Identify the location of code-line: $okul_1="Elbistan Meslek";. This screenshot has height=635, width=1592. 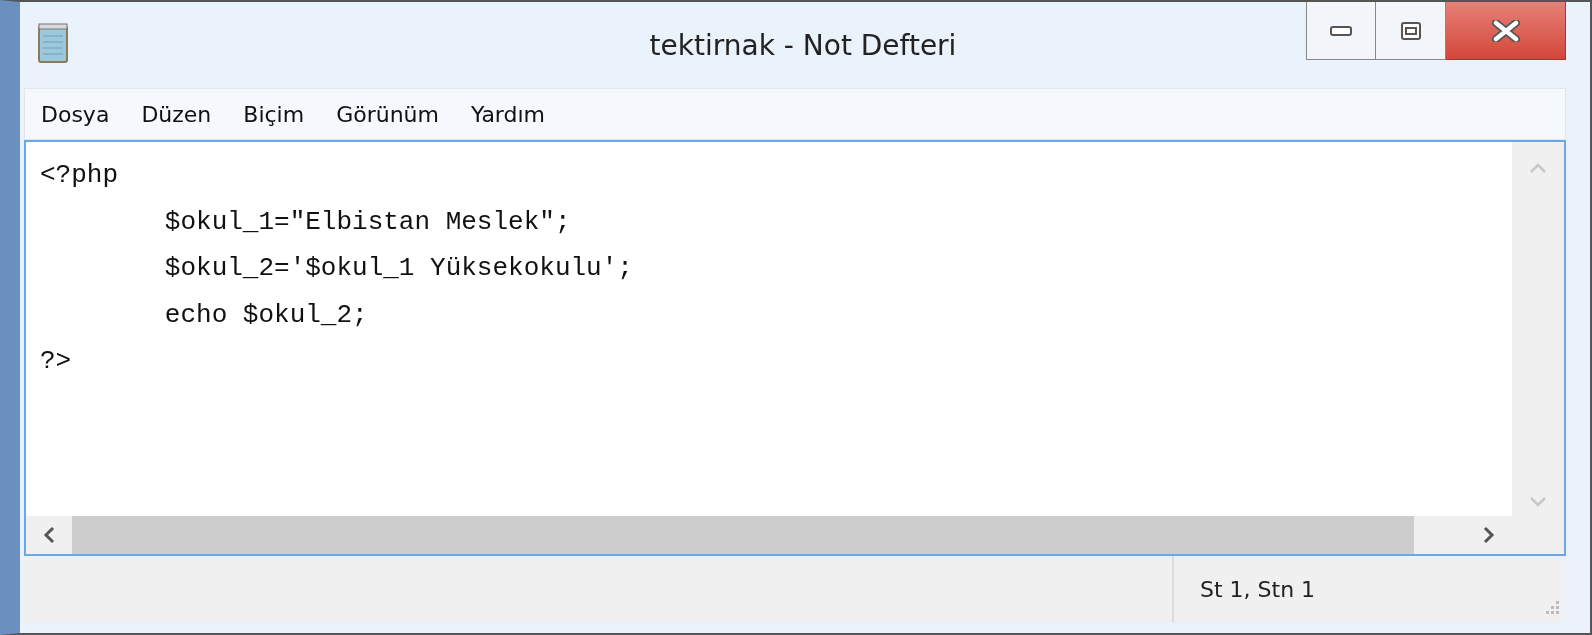
(367, 222).